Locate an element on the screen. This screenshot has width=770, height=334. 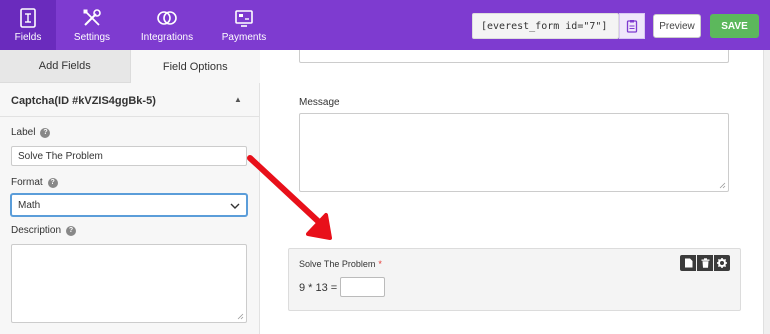
gear-icon is located at coordinates (722, 263).